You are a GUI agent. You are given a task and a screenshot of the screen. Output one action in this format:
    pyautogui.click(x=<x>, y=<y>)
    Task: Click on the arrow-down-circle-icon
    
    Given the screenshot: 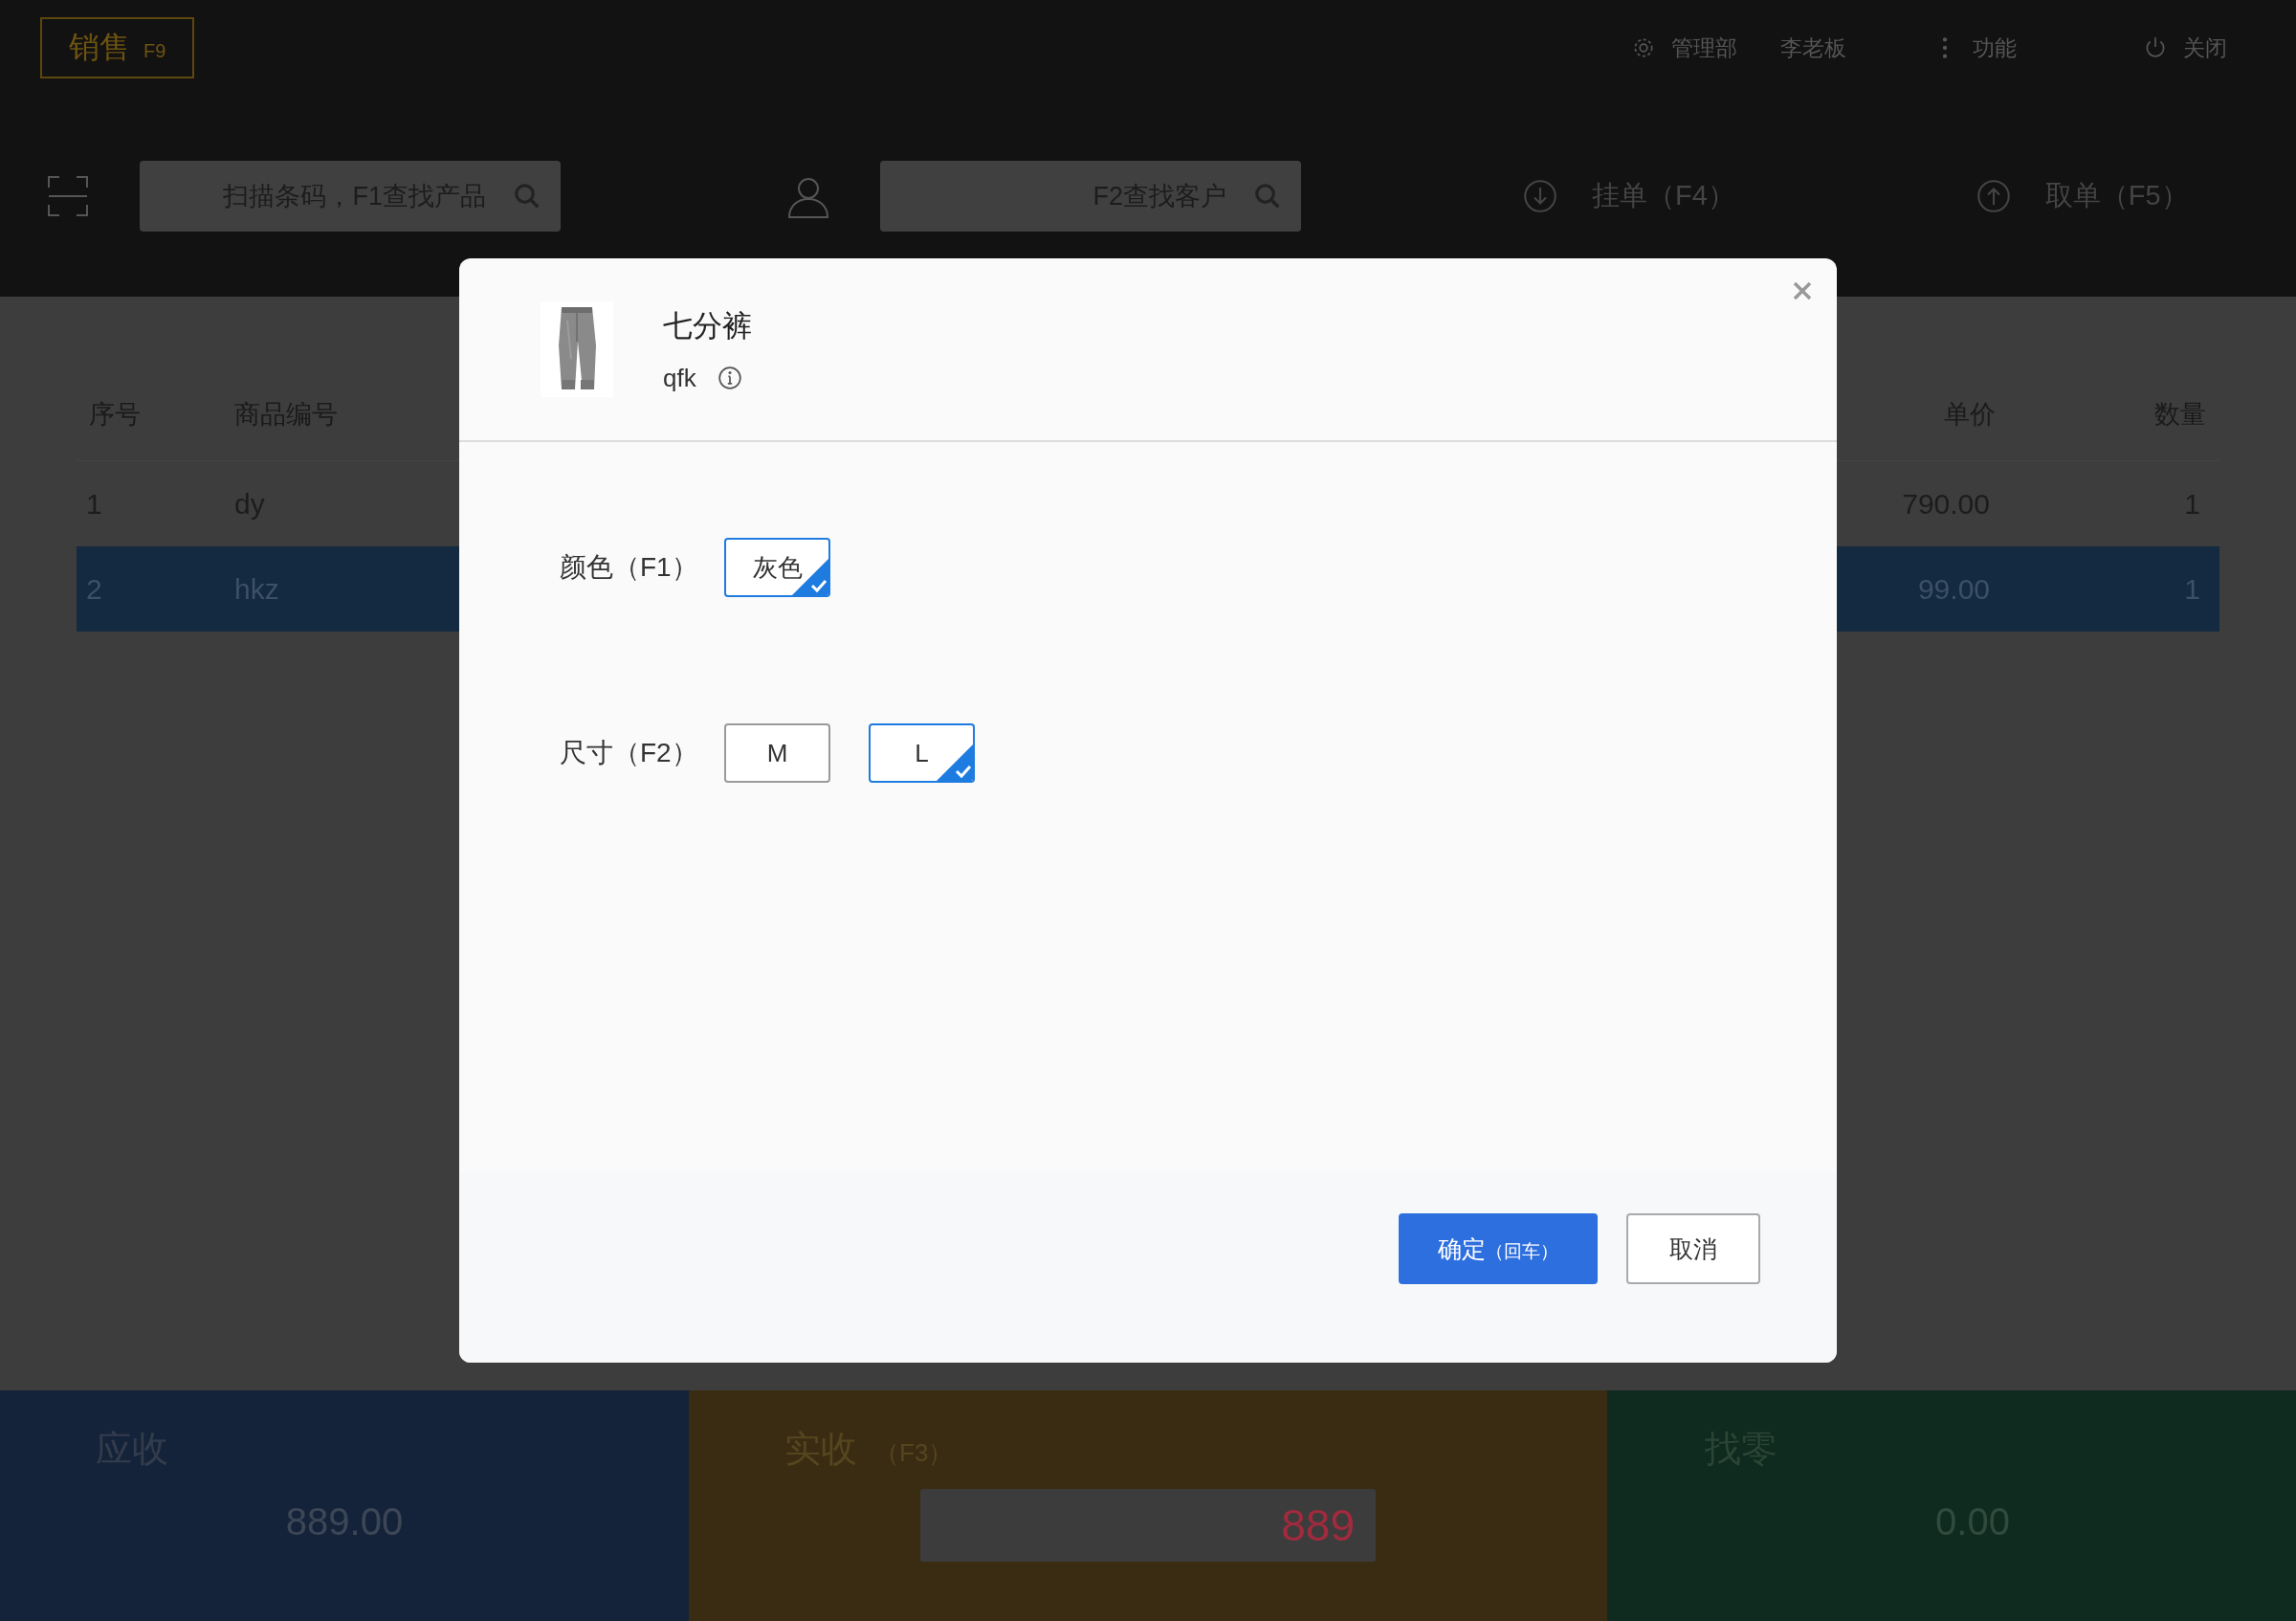 What is the action you would take?
    pyautogui.click(x=1540, y=196)
    